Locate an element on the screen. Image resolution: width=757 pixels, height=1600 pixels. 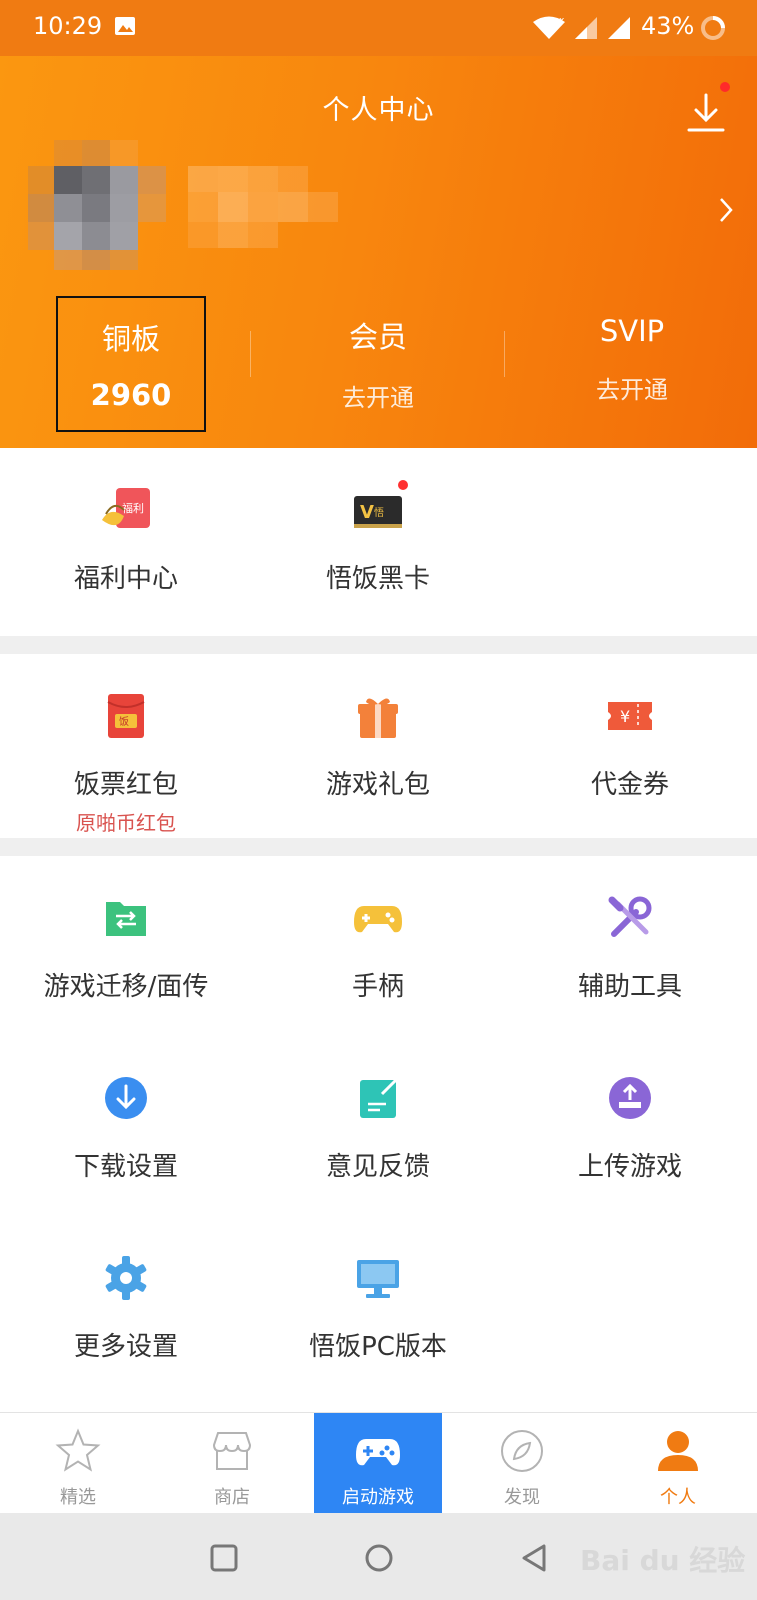
copper-label: 铜板 is located at coordinates (130, 339).